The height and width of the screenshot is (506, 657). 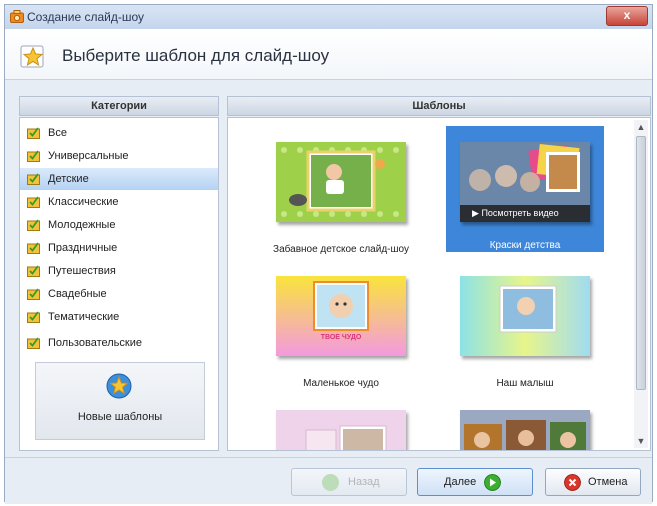 I want to click on window-title: Создание слайд-шоу, so click(x=85, y=17).